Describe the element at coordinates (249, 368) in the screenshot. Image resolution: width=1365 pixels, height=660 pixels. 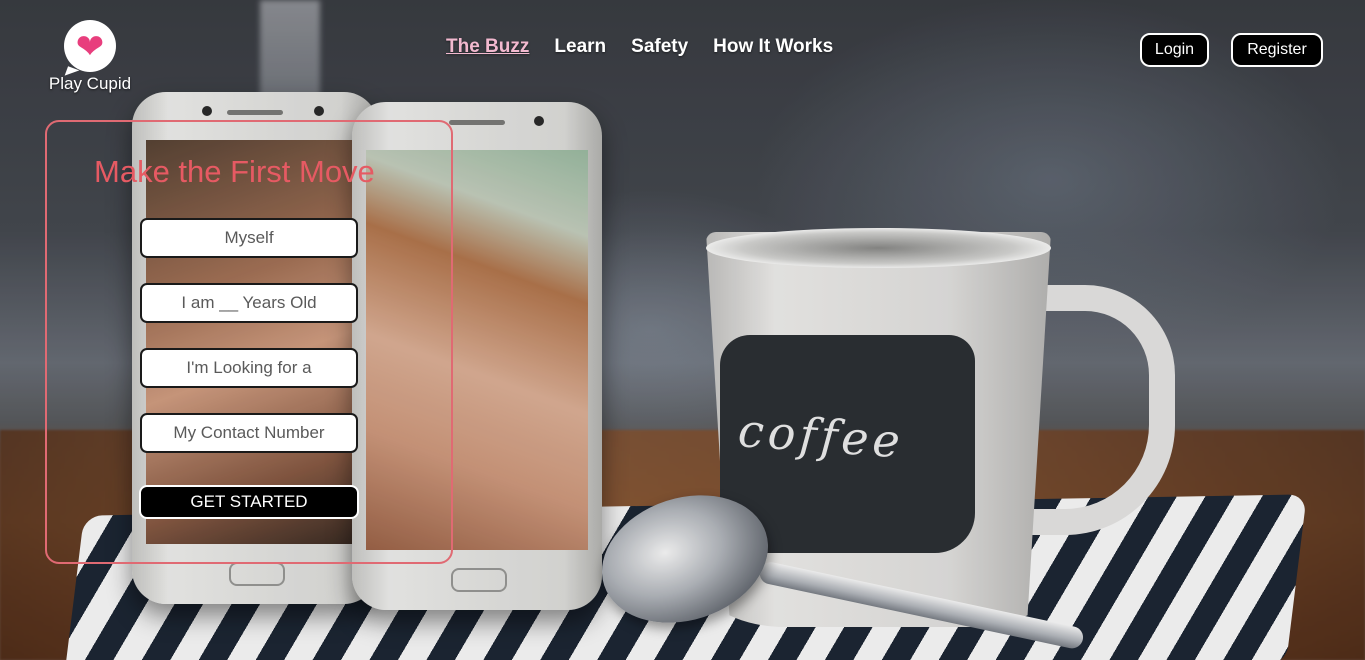
I see `looking-for-input` at that location.